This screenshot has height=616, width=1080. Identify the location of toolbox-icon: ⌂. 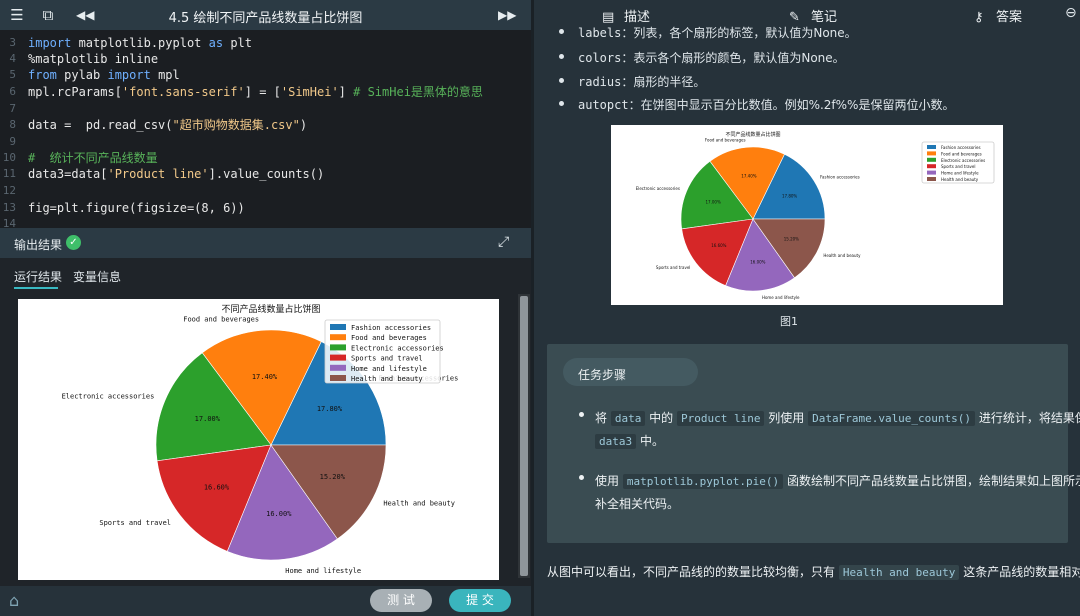
(14, 600).